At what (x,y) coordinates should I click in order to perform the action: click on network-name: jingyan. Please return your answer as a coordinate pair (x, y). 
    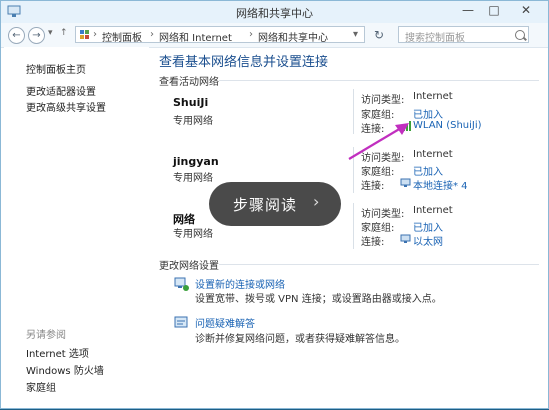
    Looking at the image, I should click on (196, 161).